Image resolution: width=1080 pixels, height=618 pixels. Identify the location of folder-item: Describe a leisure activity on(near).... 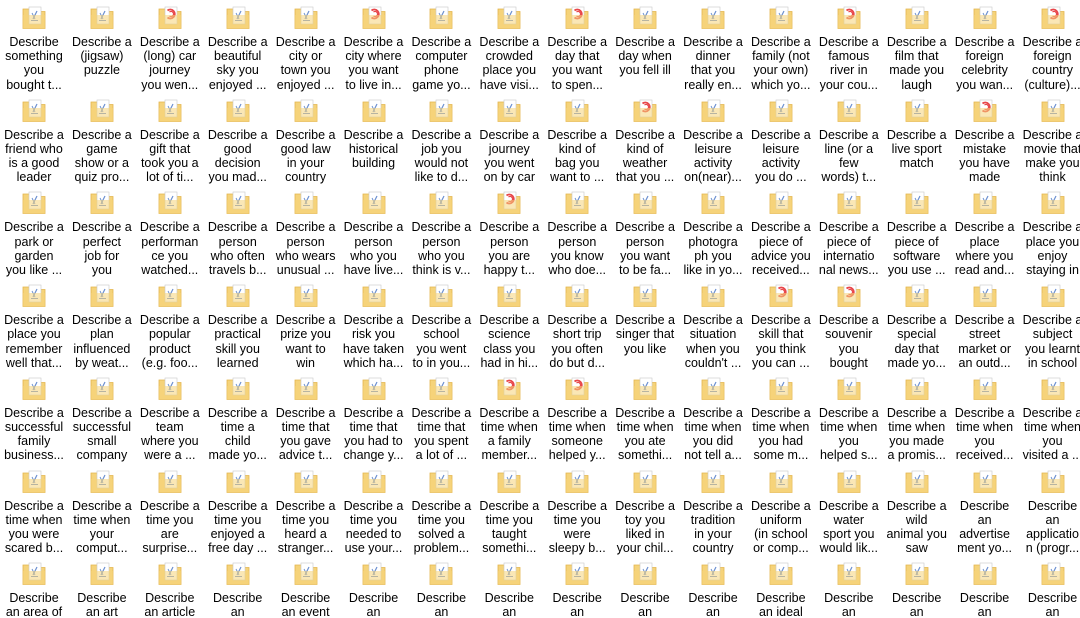
(713, 139).